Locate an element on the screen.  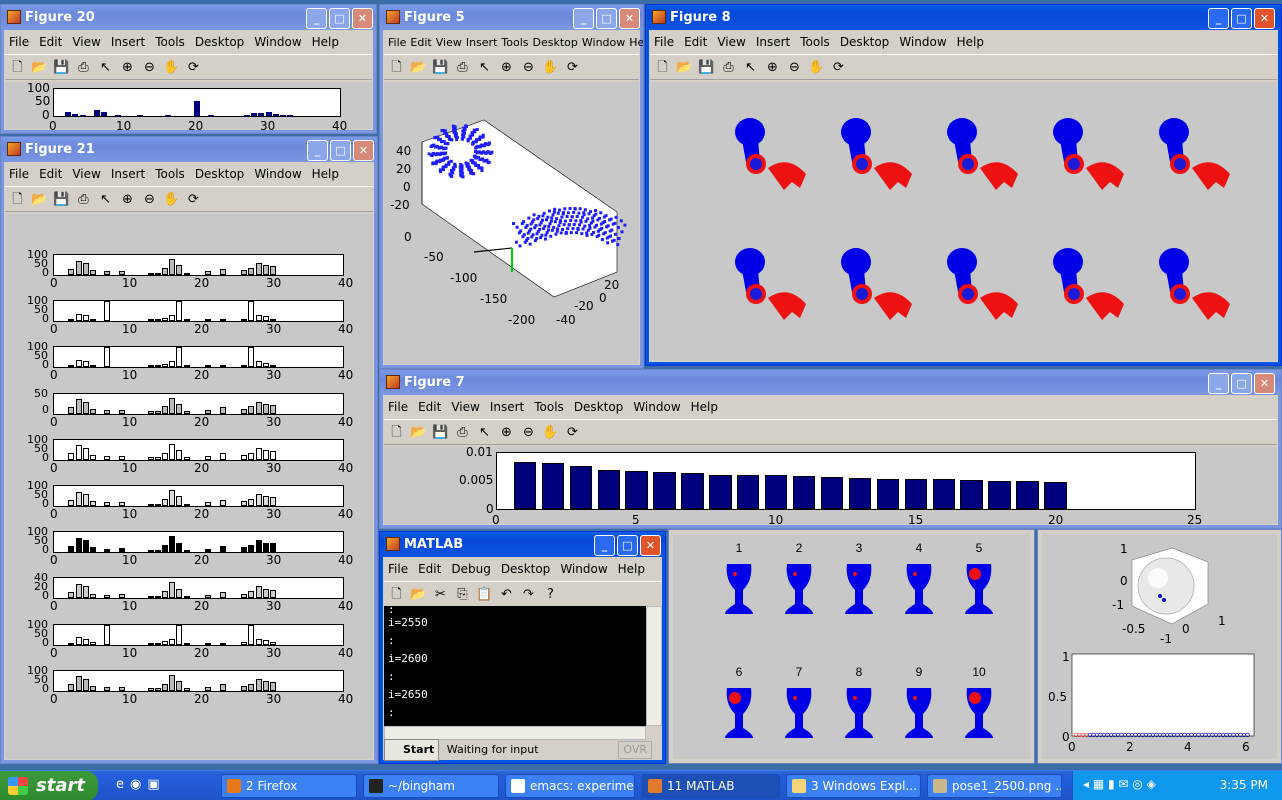
horizontal-scrollbar is located at coordinates (515, 733).